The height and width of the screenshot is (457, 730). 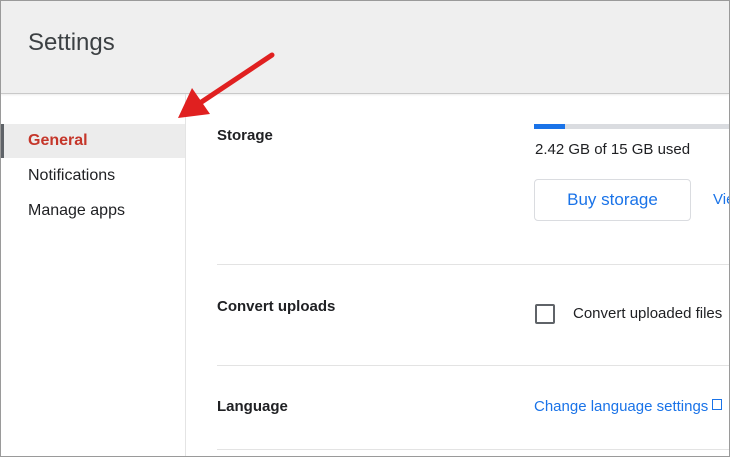 What do you see at coordinates (245, 135) in the screenshot?
I see `storage-section-label: Storage` at bounding box center [245, 135].